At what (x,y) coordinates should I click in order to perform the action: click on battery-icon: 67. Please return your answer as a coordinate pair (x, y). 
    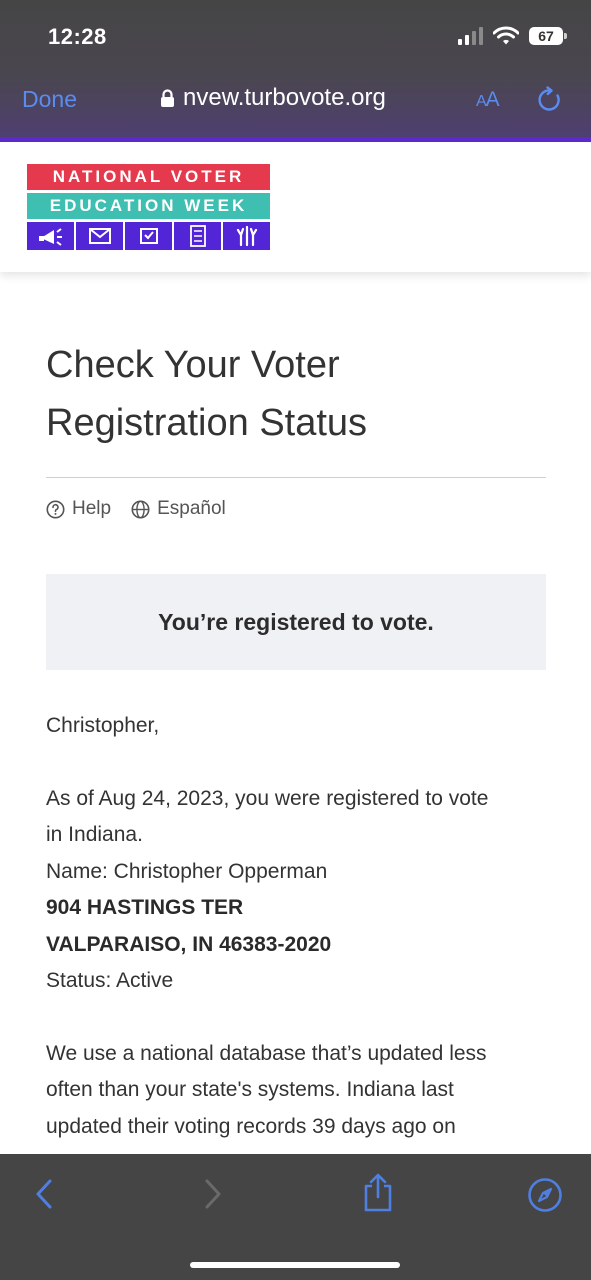
    Looking at the image, I should click on (548, 36).